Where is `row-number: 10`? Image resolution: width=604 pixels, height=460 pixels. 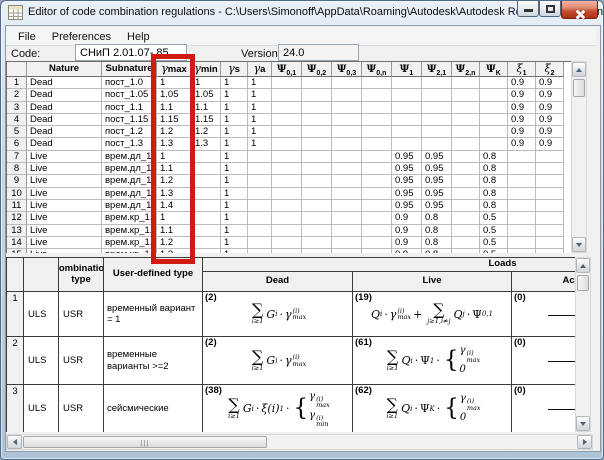 row-number: 10 is located at coordinates (17, 193).